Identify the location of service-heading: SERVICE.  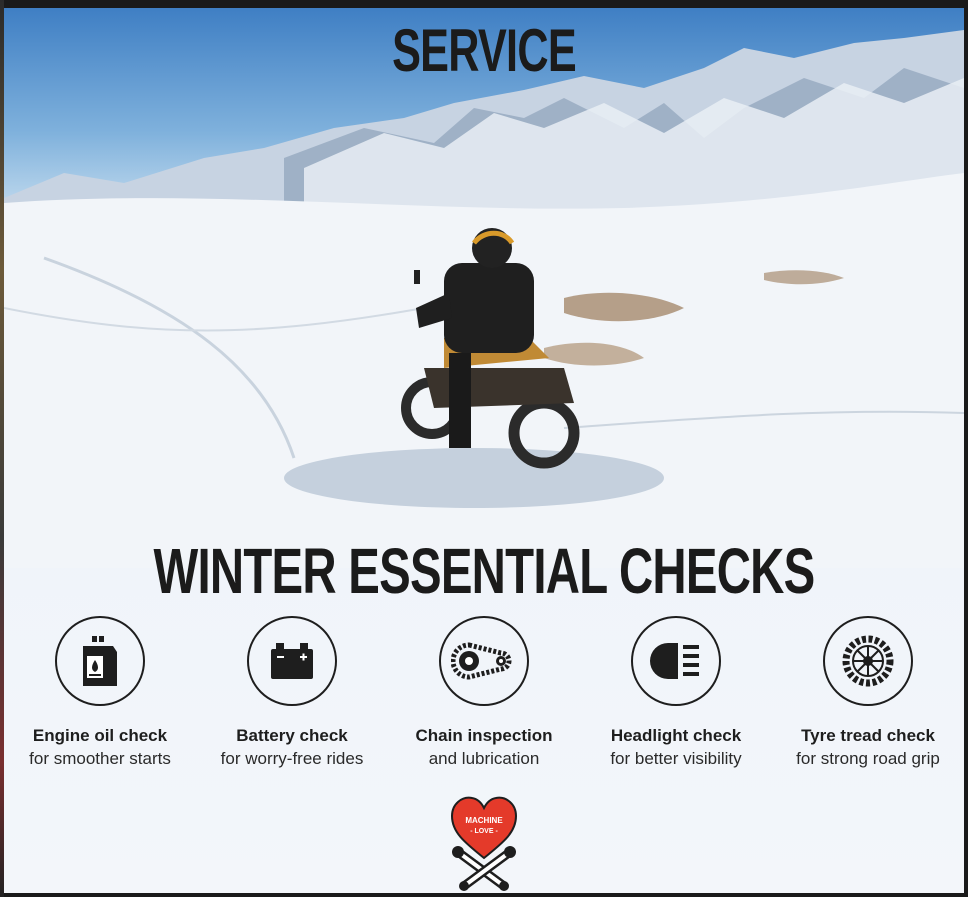
(484, 50).